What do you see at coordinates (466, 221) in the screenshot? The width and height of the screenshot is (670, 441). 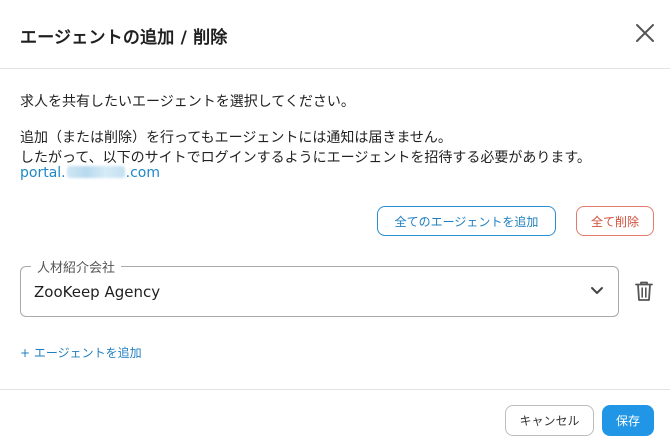 I see `add-all-agents-button: 全てのエージェントを追加` at bounding box center [466, 221].